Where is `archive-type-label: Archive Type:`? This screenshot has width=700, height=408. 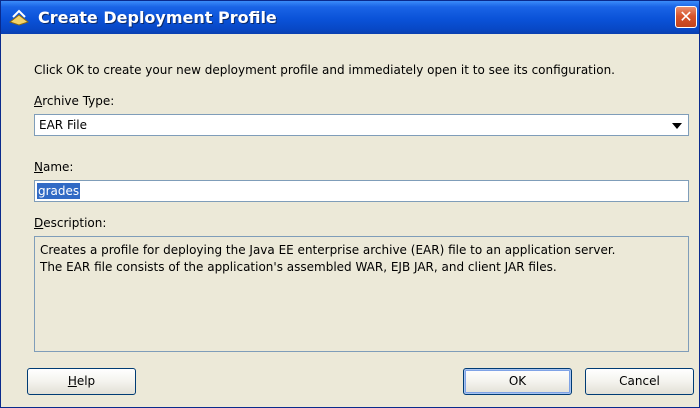 archive-type-label: Archive Type: is located at coordinates (74, 101).